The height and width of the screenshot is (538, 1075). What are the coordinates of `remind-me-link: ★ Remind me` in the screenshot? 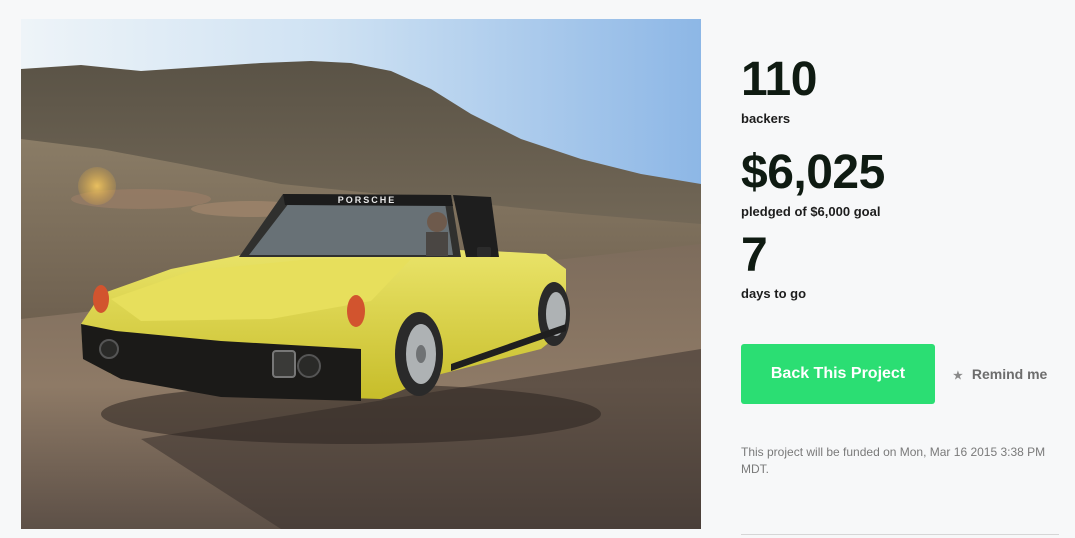 It's located at (1000, 374).